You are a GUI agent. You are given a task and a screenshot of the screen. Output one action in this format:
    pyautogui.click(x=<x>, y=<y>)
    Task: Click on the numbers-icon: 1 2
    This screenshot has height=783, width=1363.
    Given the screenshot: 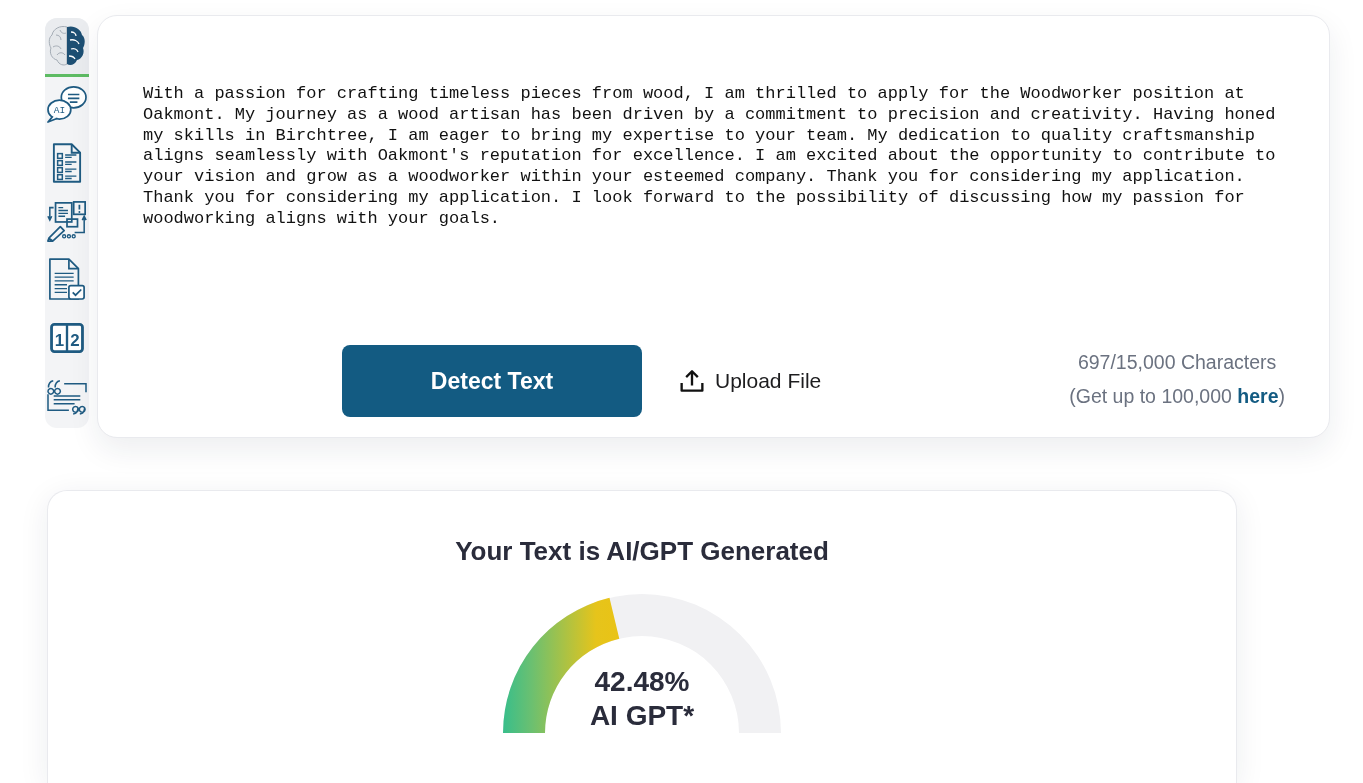 What is the action you would take?
    pyautogui.click(x=67, y=338)
    